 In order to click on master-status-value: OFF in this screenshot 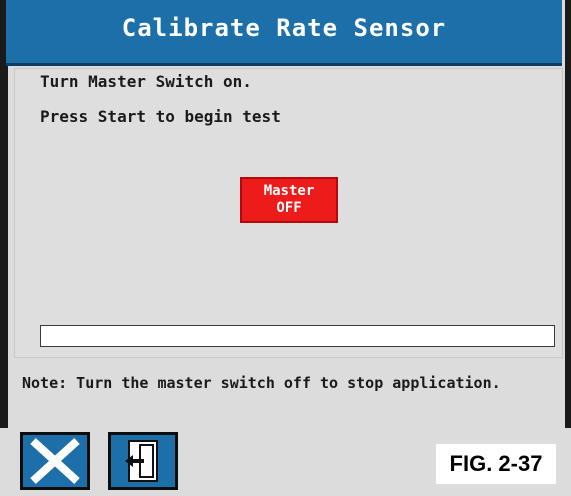, I will do `click(289, 208)`.